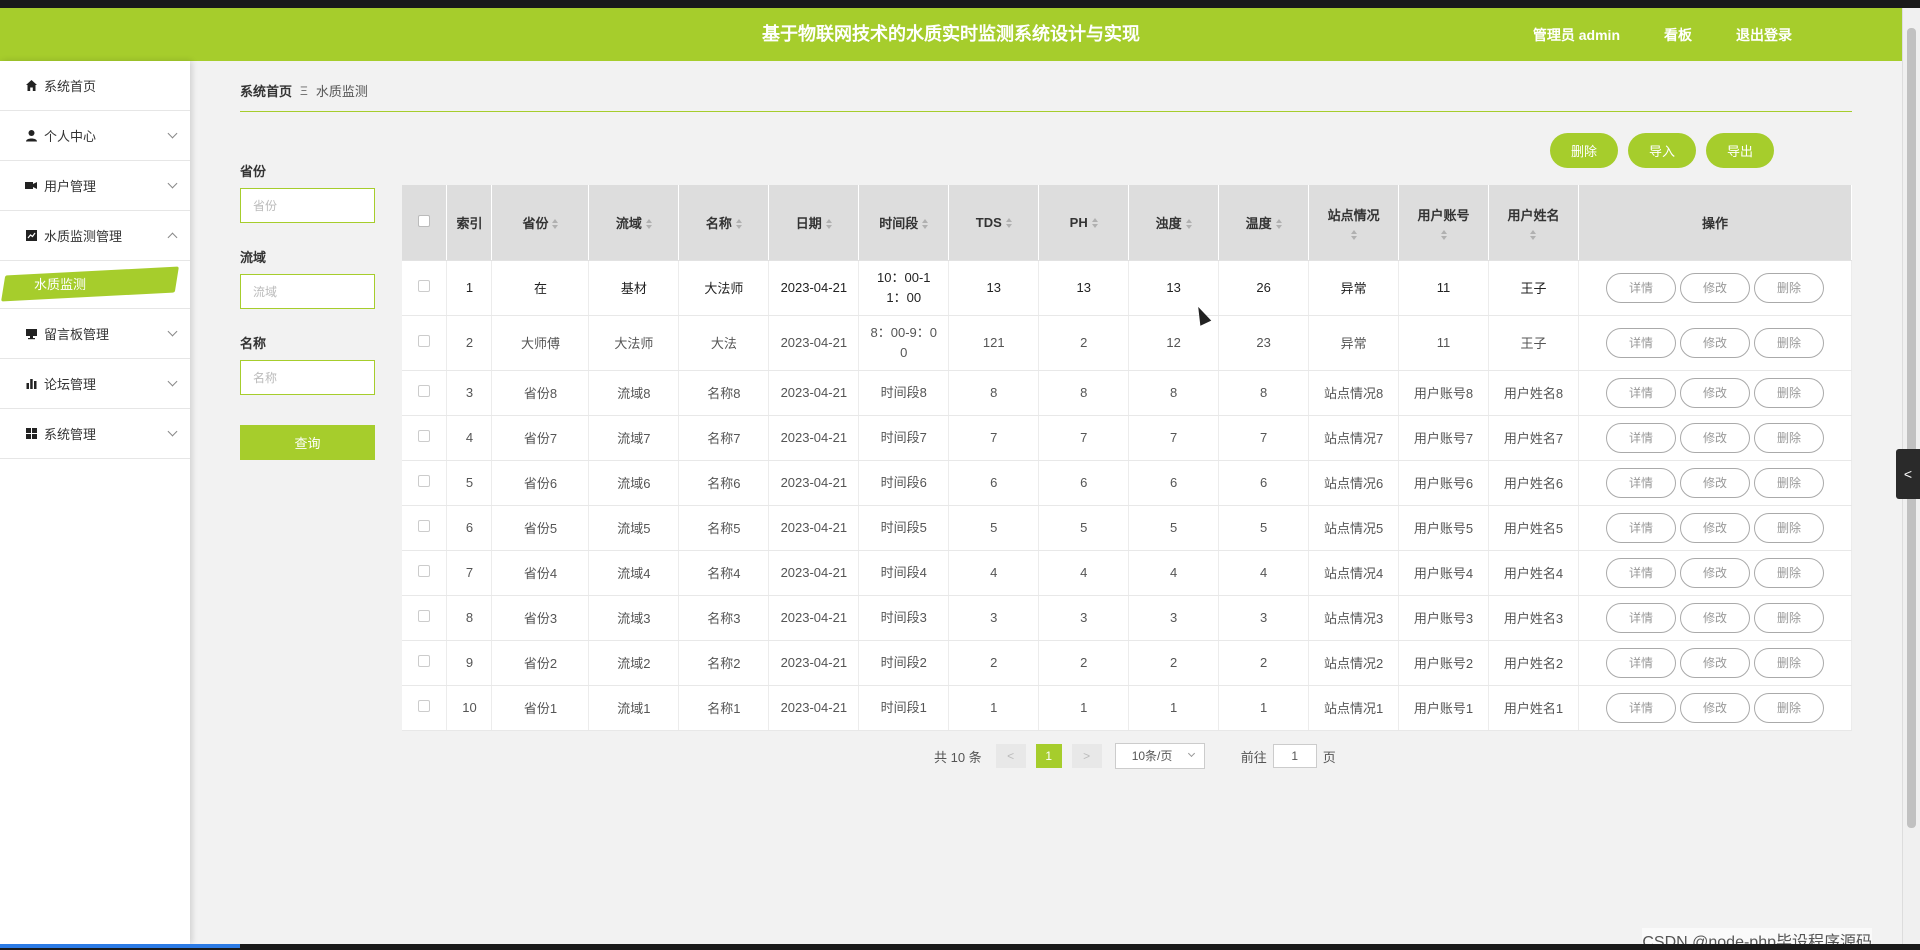  What do you see at coordinates (95, 236) in the screenshot?
I see `sidebar-item-water-quality: 水质监测管理` at bounding box center [95, 236].